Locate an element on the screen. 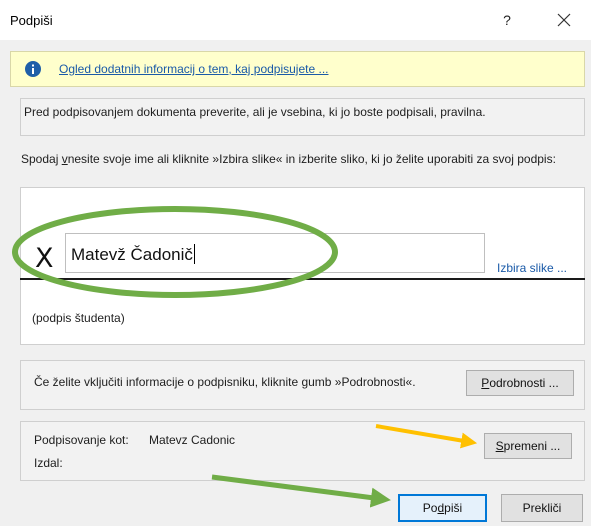 This screenshot has width=591, height=526. signing-as-label: Podpisovanje kot: is located at coordinates (81, 440).